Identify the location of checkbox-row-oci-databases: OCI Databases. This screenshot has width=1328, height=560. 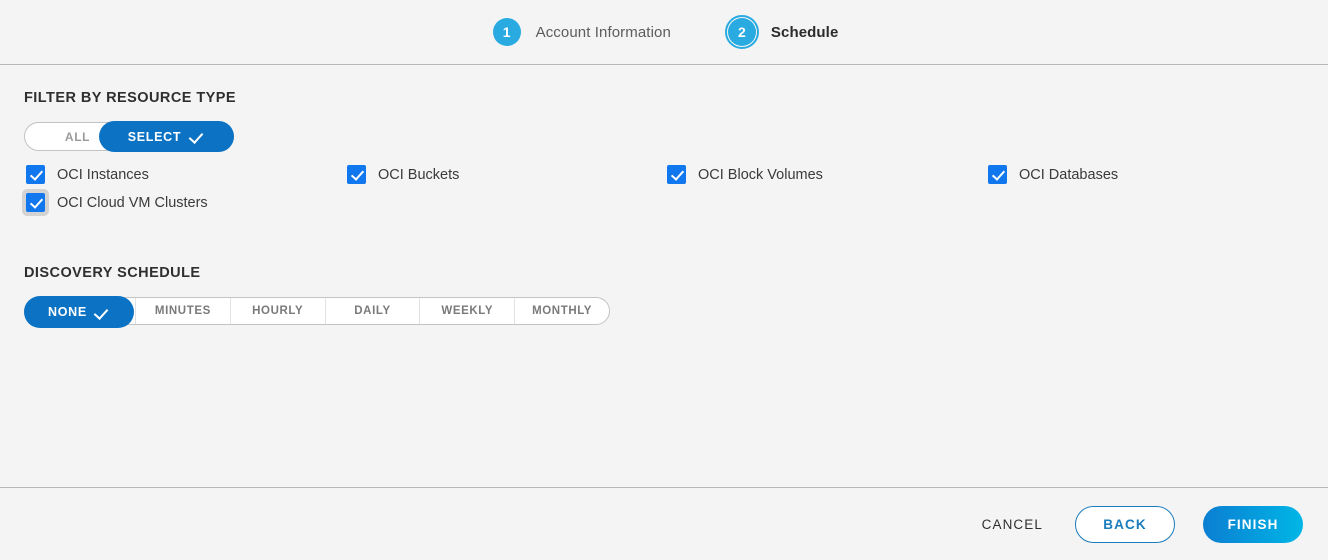
(1053, 174).